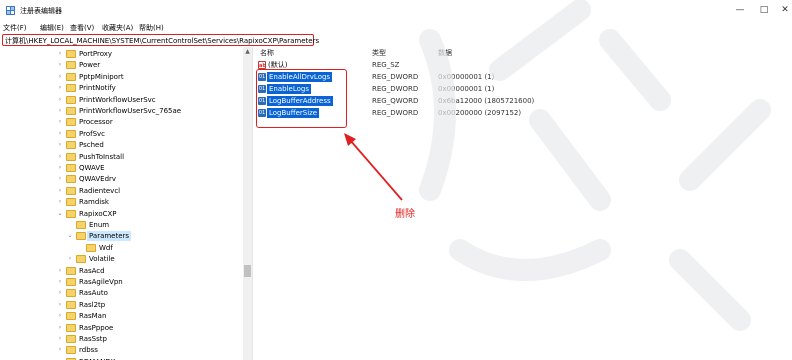  Describe the element at coordinates (247, 203) in the screenshot. I see `tree-scrollbar: ▲` at that location.